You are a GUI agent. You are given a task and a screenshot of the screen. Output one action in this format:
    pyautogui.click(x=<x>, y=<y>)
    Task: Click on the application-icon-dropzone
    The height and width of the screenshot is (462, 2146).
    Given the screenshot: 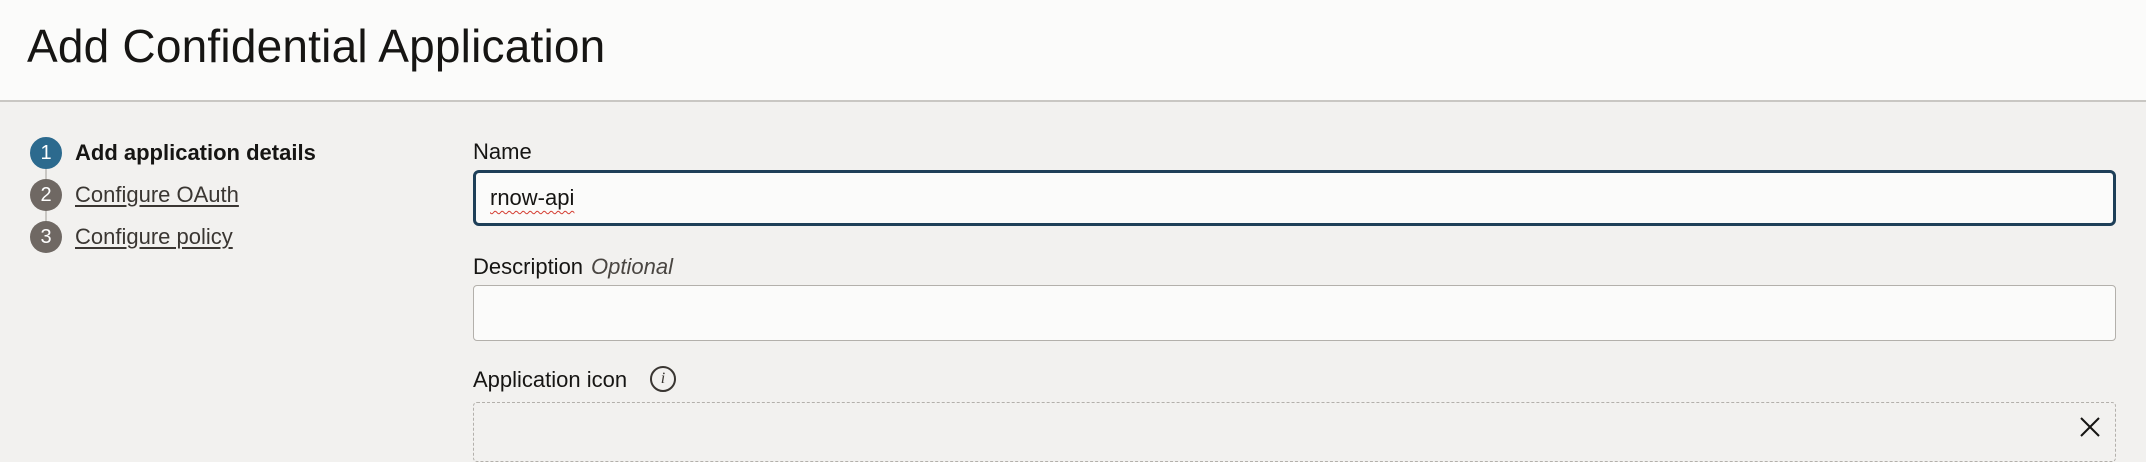 What is the action you would take?
    pyautogui.click(x=1294, y=432)
    